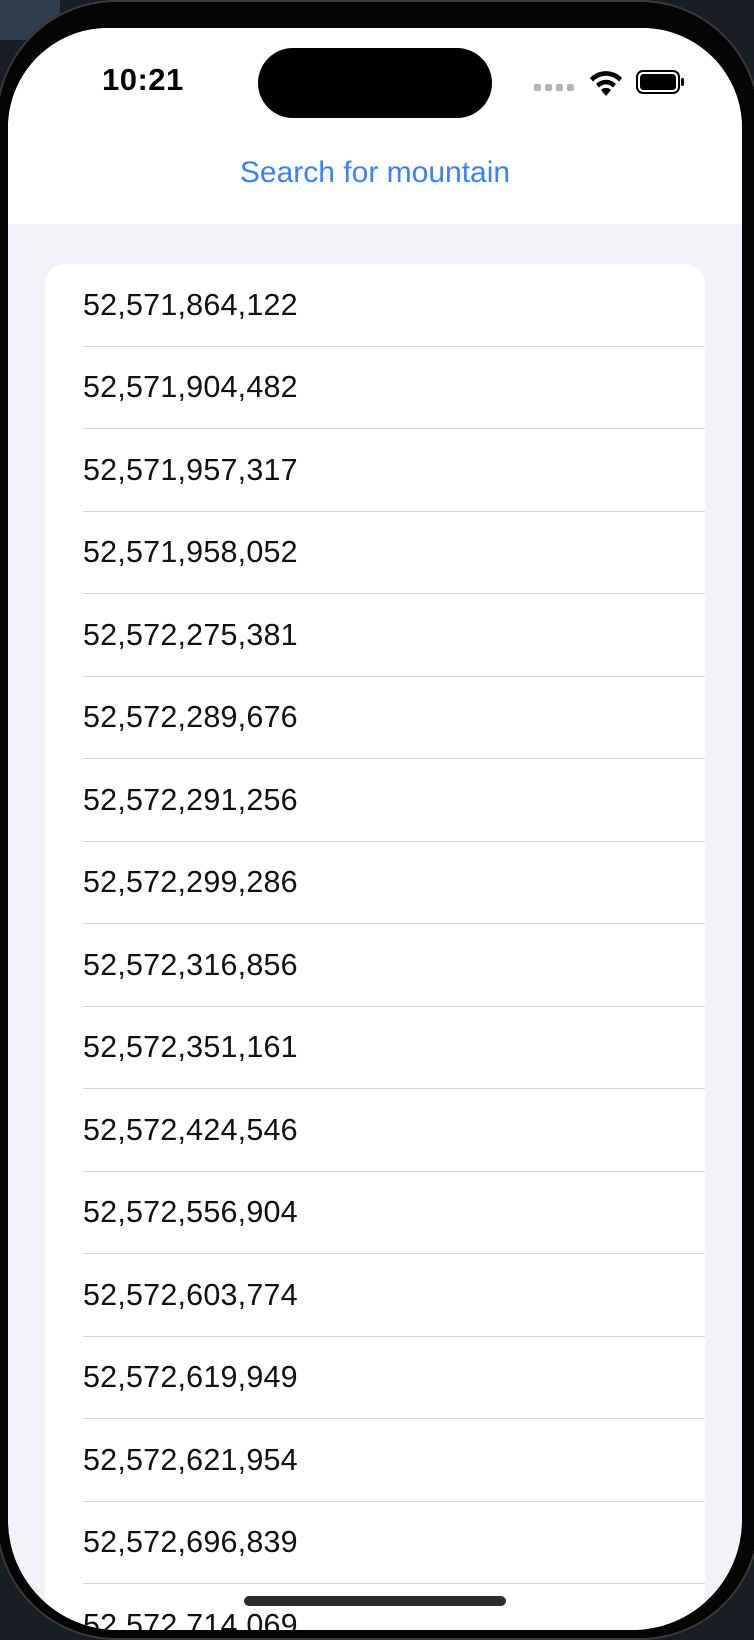 The image size is (754, 1640). I want to click on list-item-label: 52,572,619,949, so click(190, 1377).